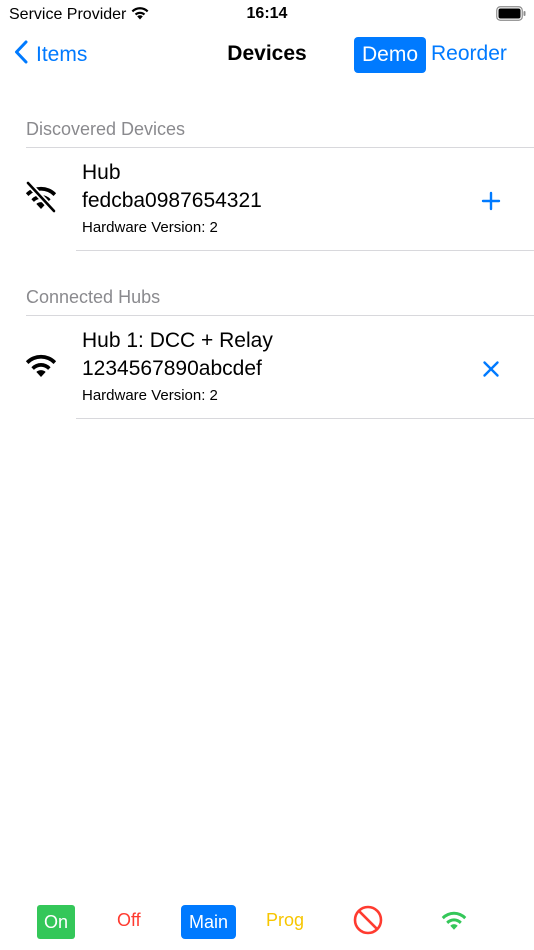 The image size is (534, 950). What do you see at coordinates (177, 340) in the screenshot?
I see `hub-name: Hub 1: DCC + Relay` at bounding box center [177, 340].